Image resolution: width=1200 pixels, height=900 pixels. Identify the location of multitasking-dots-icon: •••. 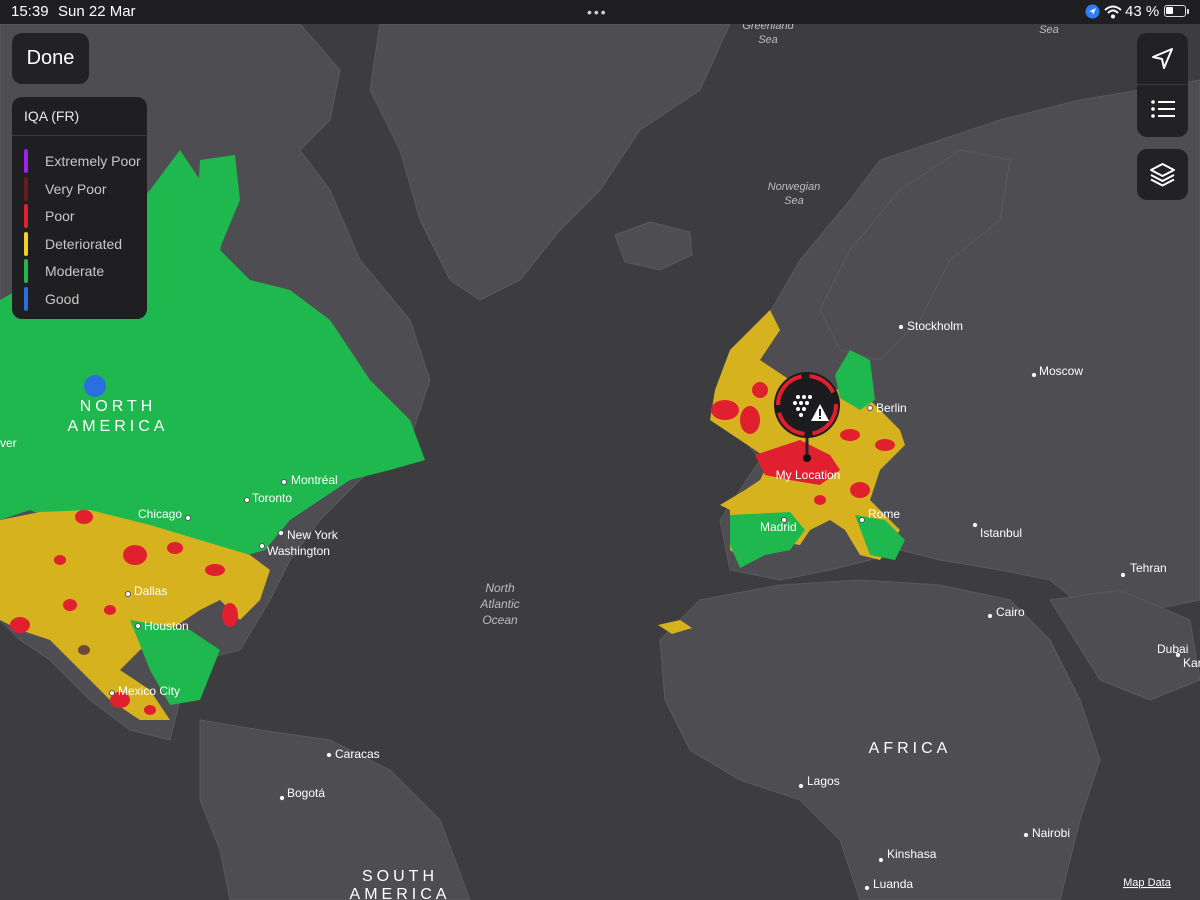
(597, 12).